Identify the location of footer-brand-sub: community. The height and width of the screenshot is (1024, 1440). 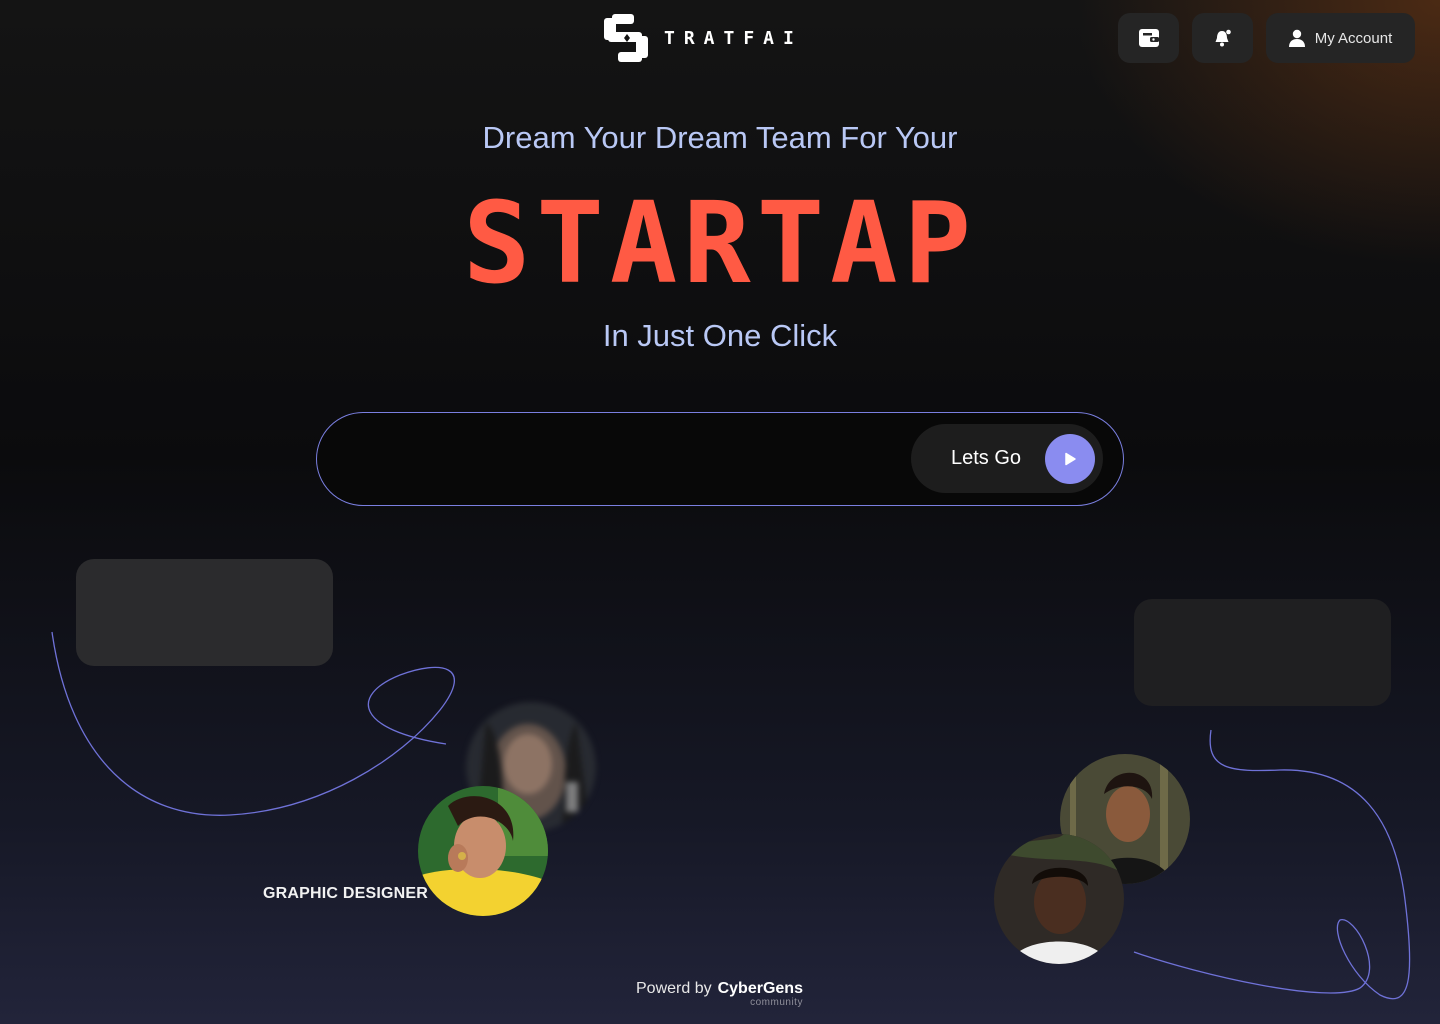
(776, 1002).